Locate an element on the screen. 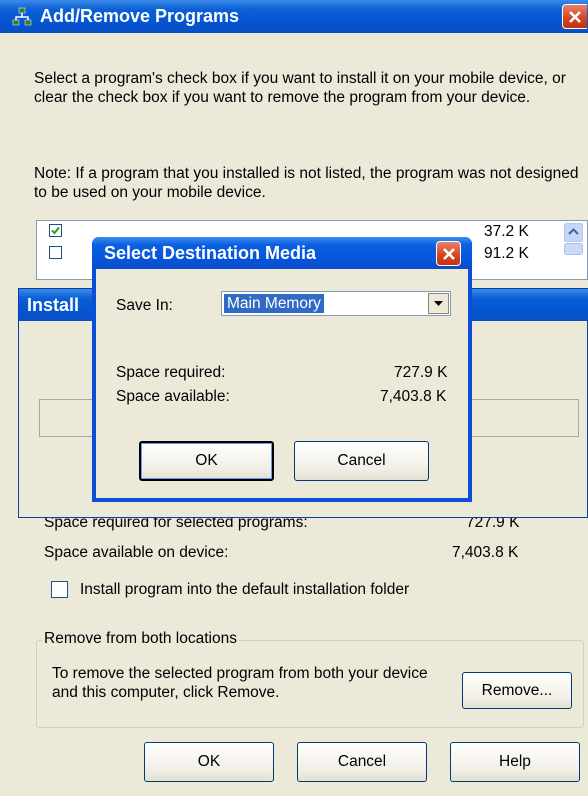  chevron-up-icon is located at coordinates (573, 231).